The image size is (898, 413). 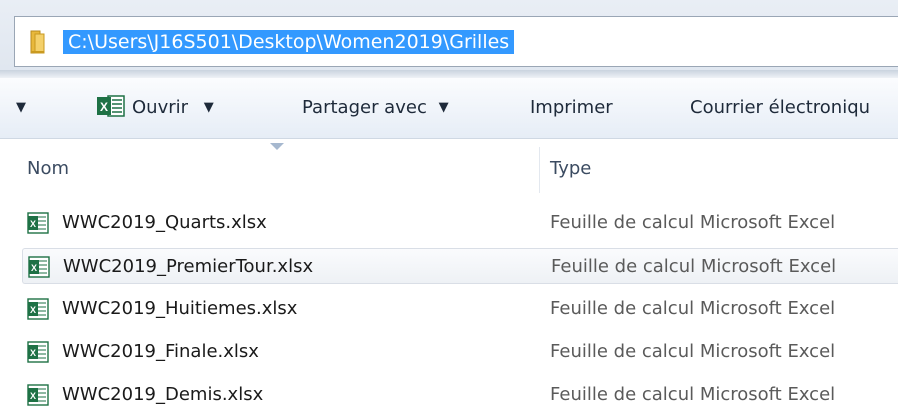 I want to click on toolbar-overflow-button: ▼, so click(x=21, y=108).